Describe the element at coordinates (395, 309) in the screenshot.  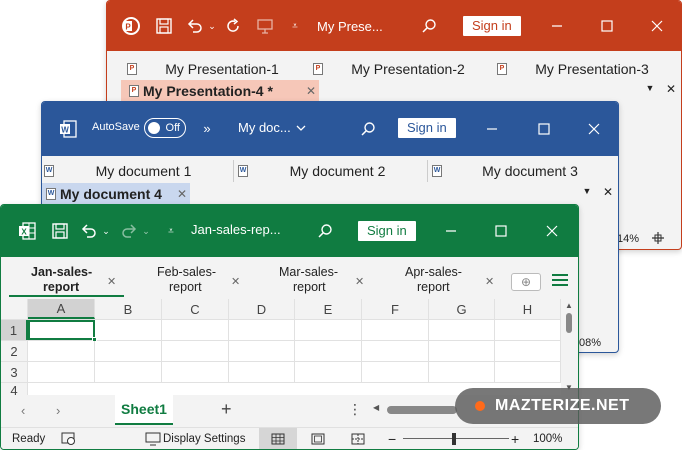
I see `column-header: F` at that location.